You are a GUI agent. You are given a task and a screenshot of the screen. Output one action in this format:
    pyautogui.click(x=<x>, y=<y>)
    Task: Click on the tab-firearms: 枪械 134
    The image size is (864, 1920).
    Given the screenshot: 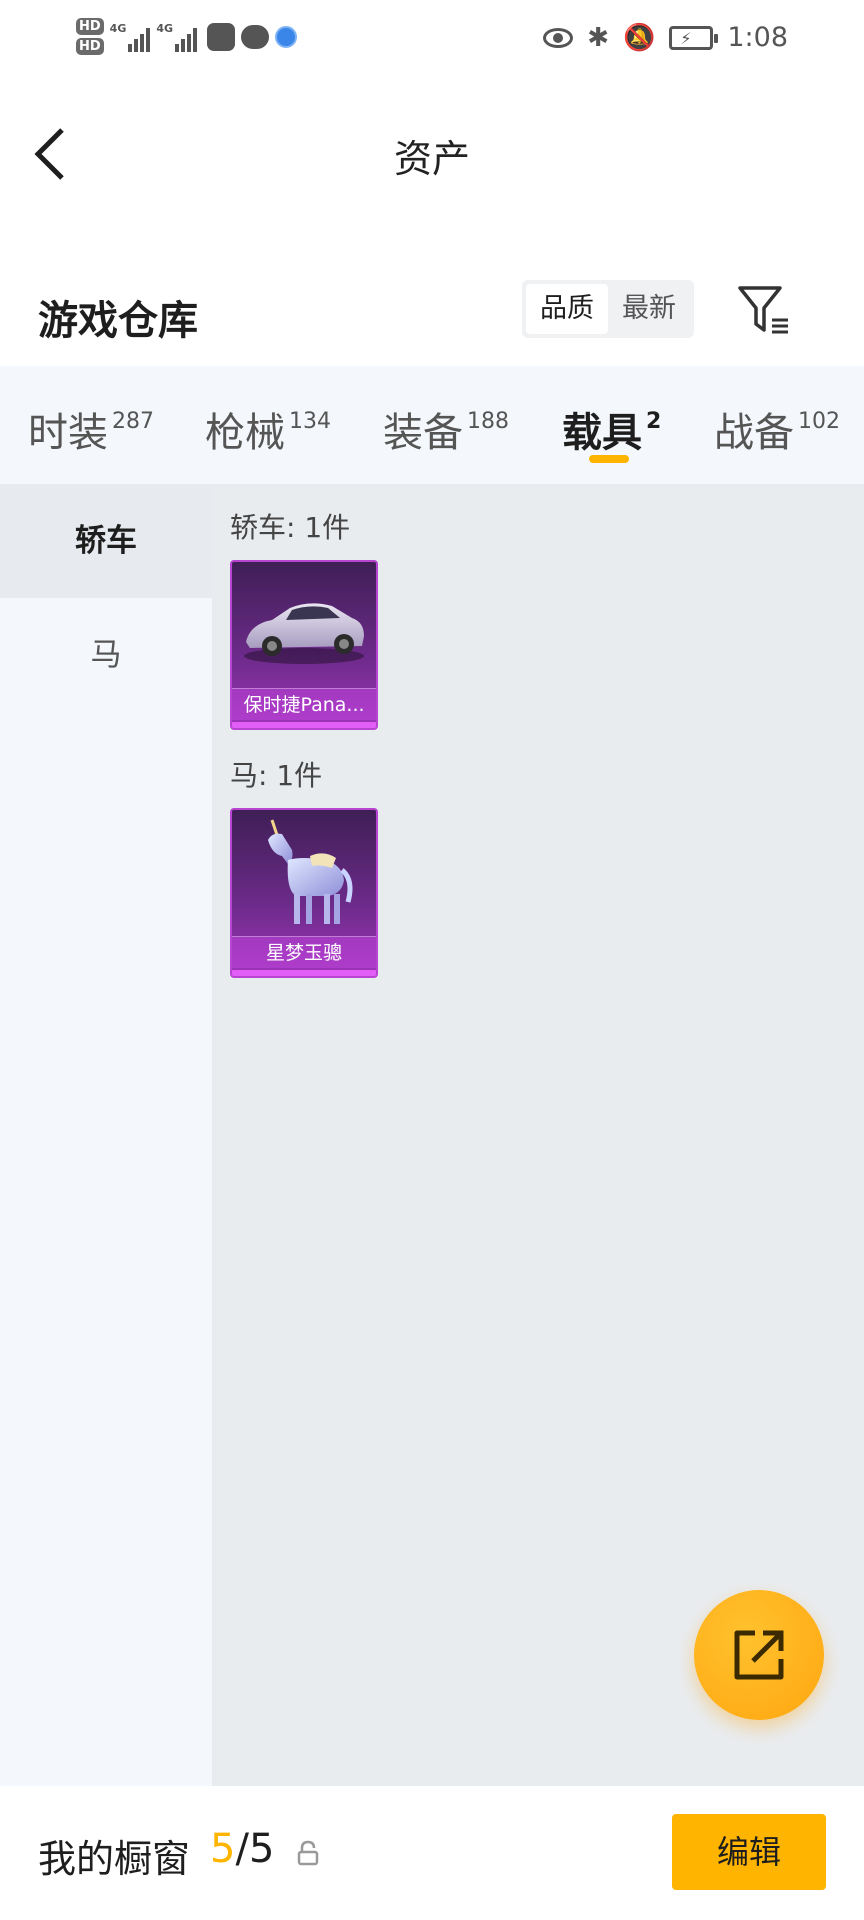 What is the action you would take?
    pyautogui.click(x=268, y=429)
    